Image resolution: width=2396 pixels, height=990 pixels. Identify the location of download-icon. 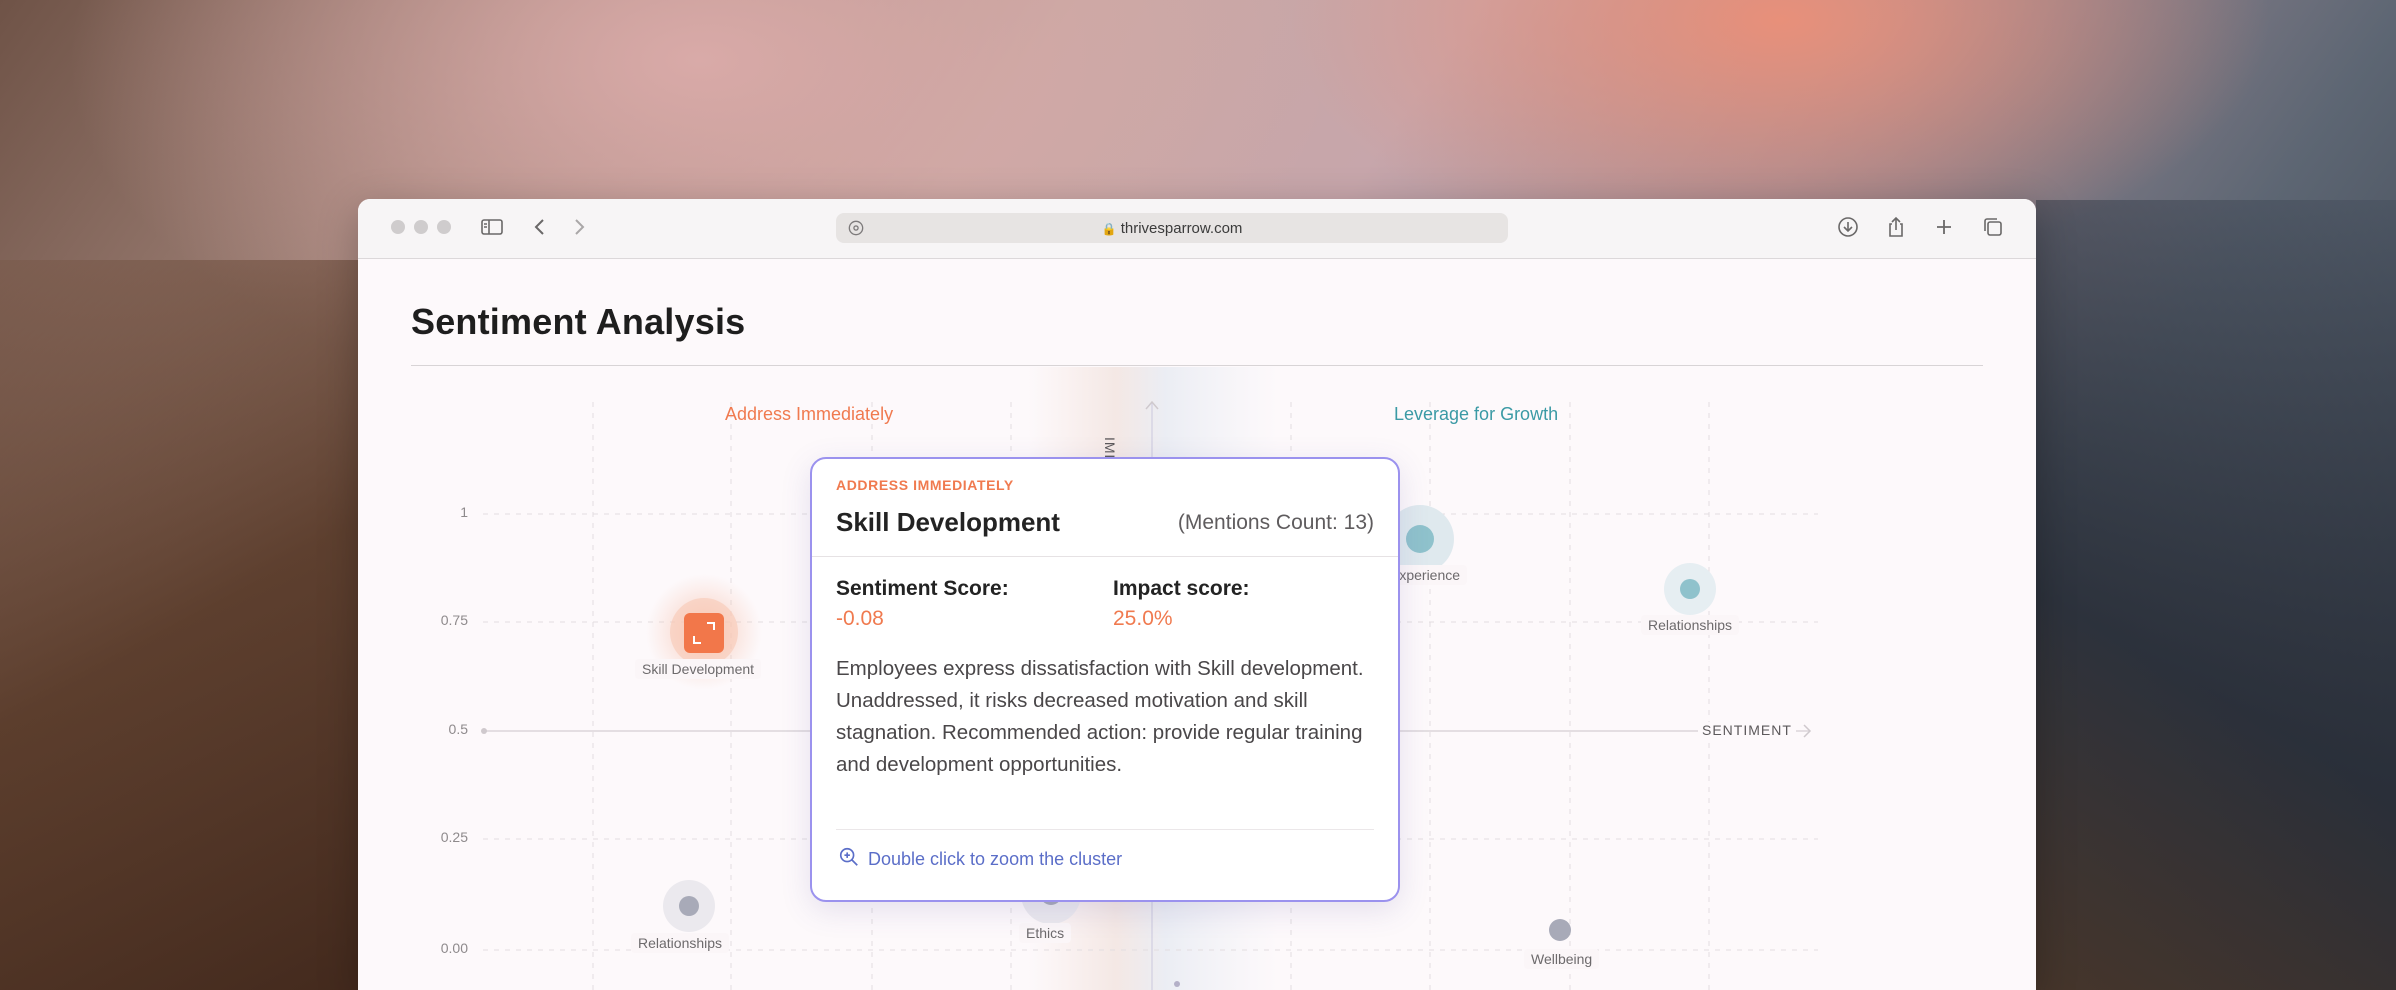
(1848, 227).